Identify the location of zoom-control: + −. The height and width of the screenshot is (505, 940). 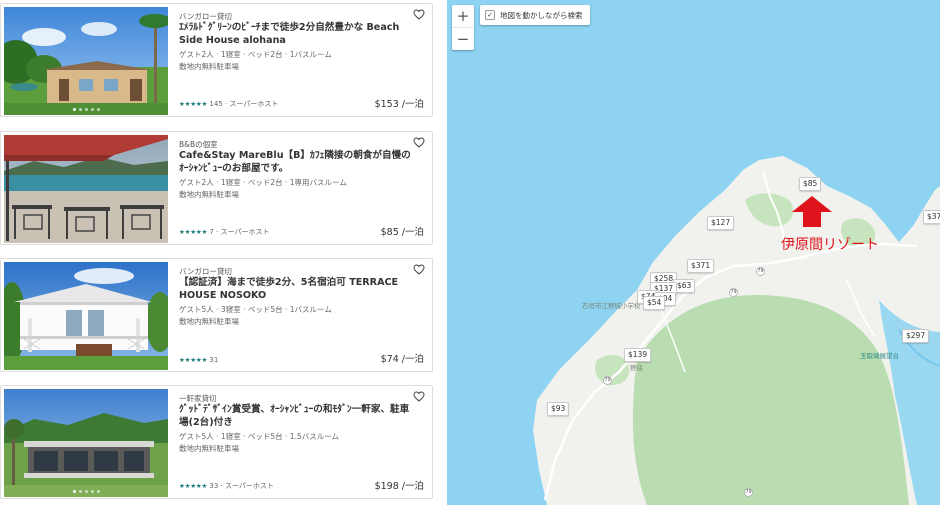
(463, 27).